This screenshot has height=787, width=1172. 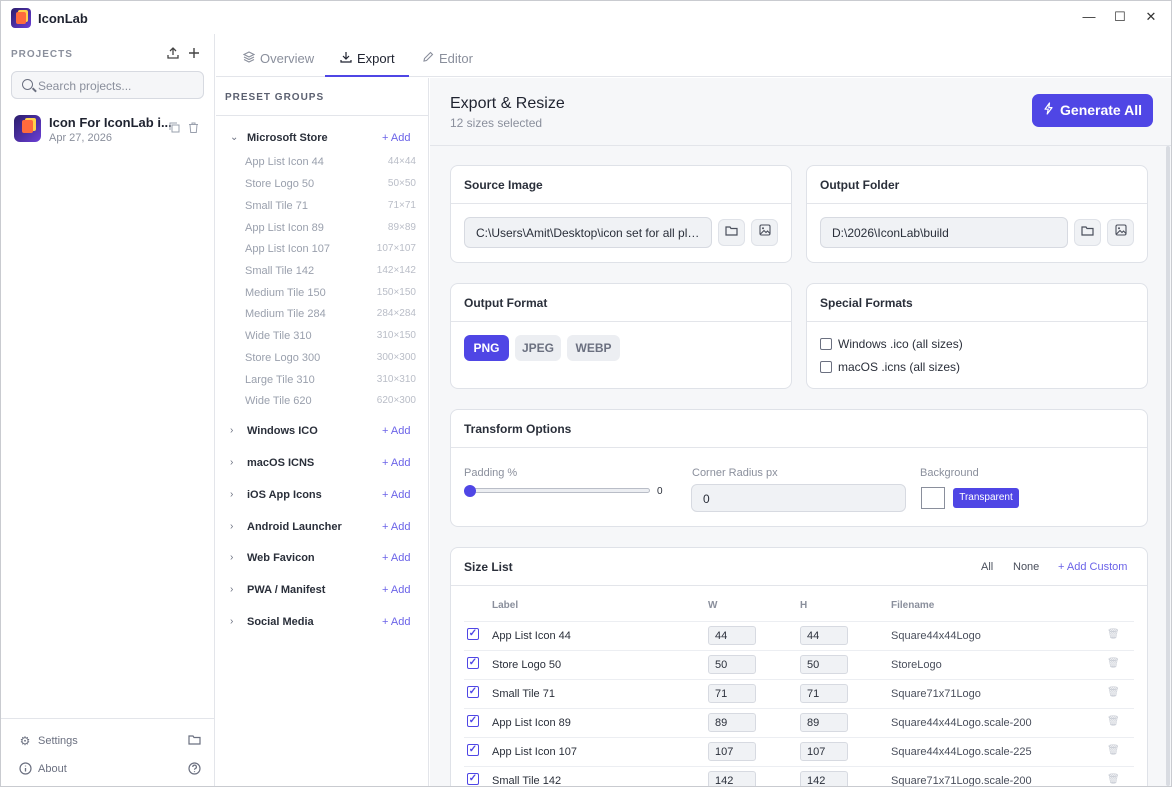 I want to click on height-input: 44, so click(x=824, y=635).